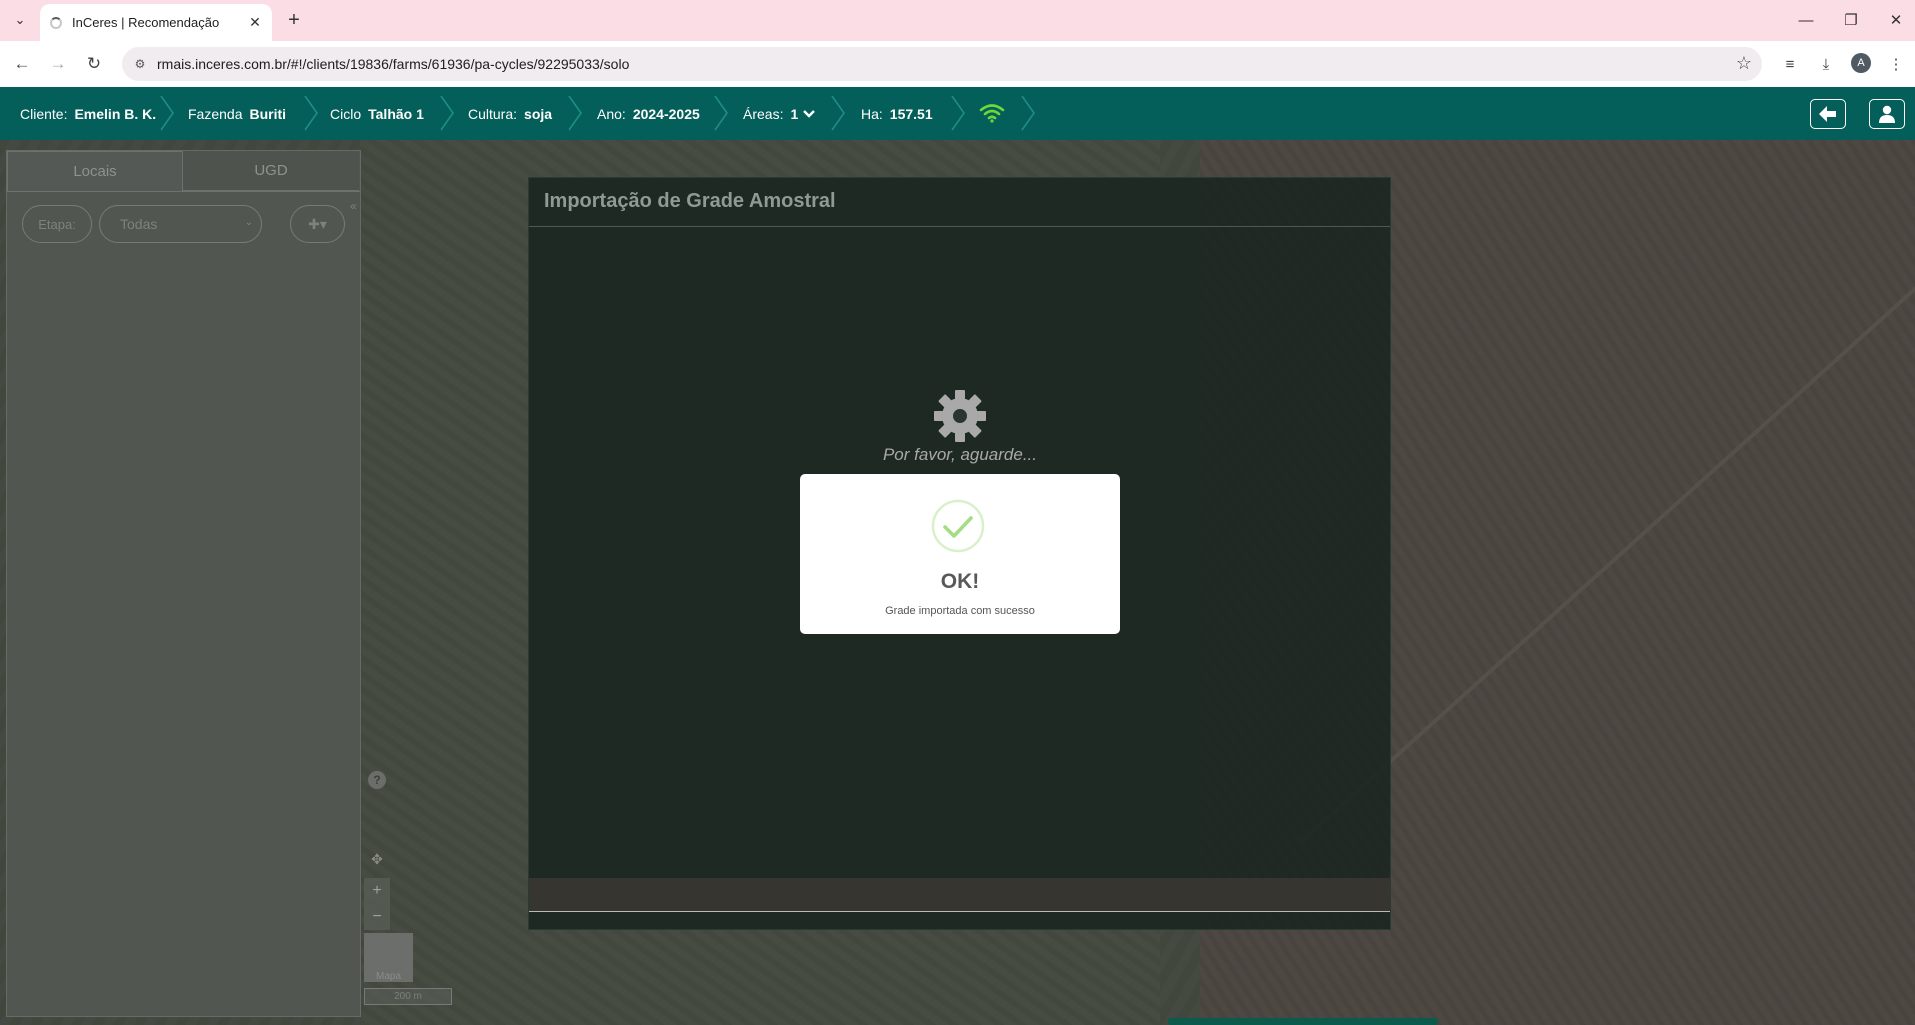  Describe the element at coordinates (408, 996) in the screenshot. I see `map-scale: 200 m` at that location.